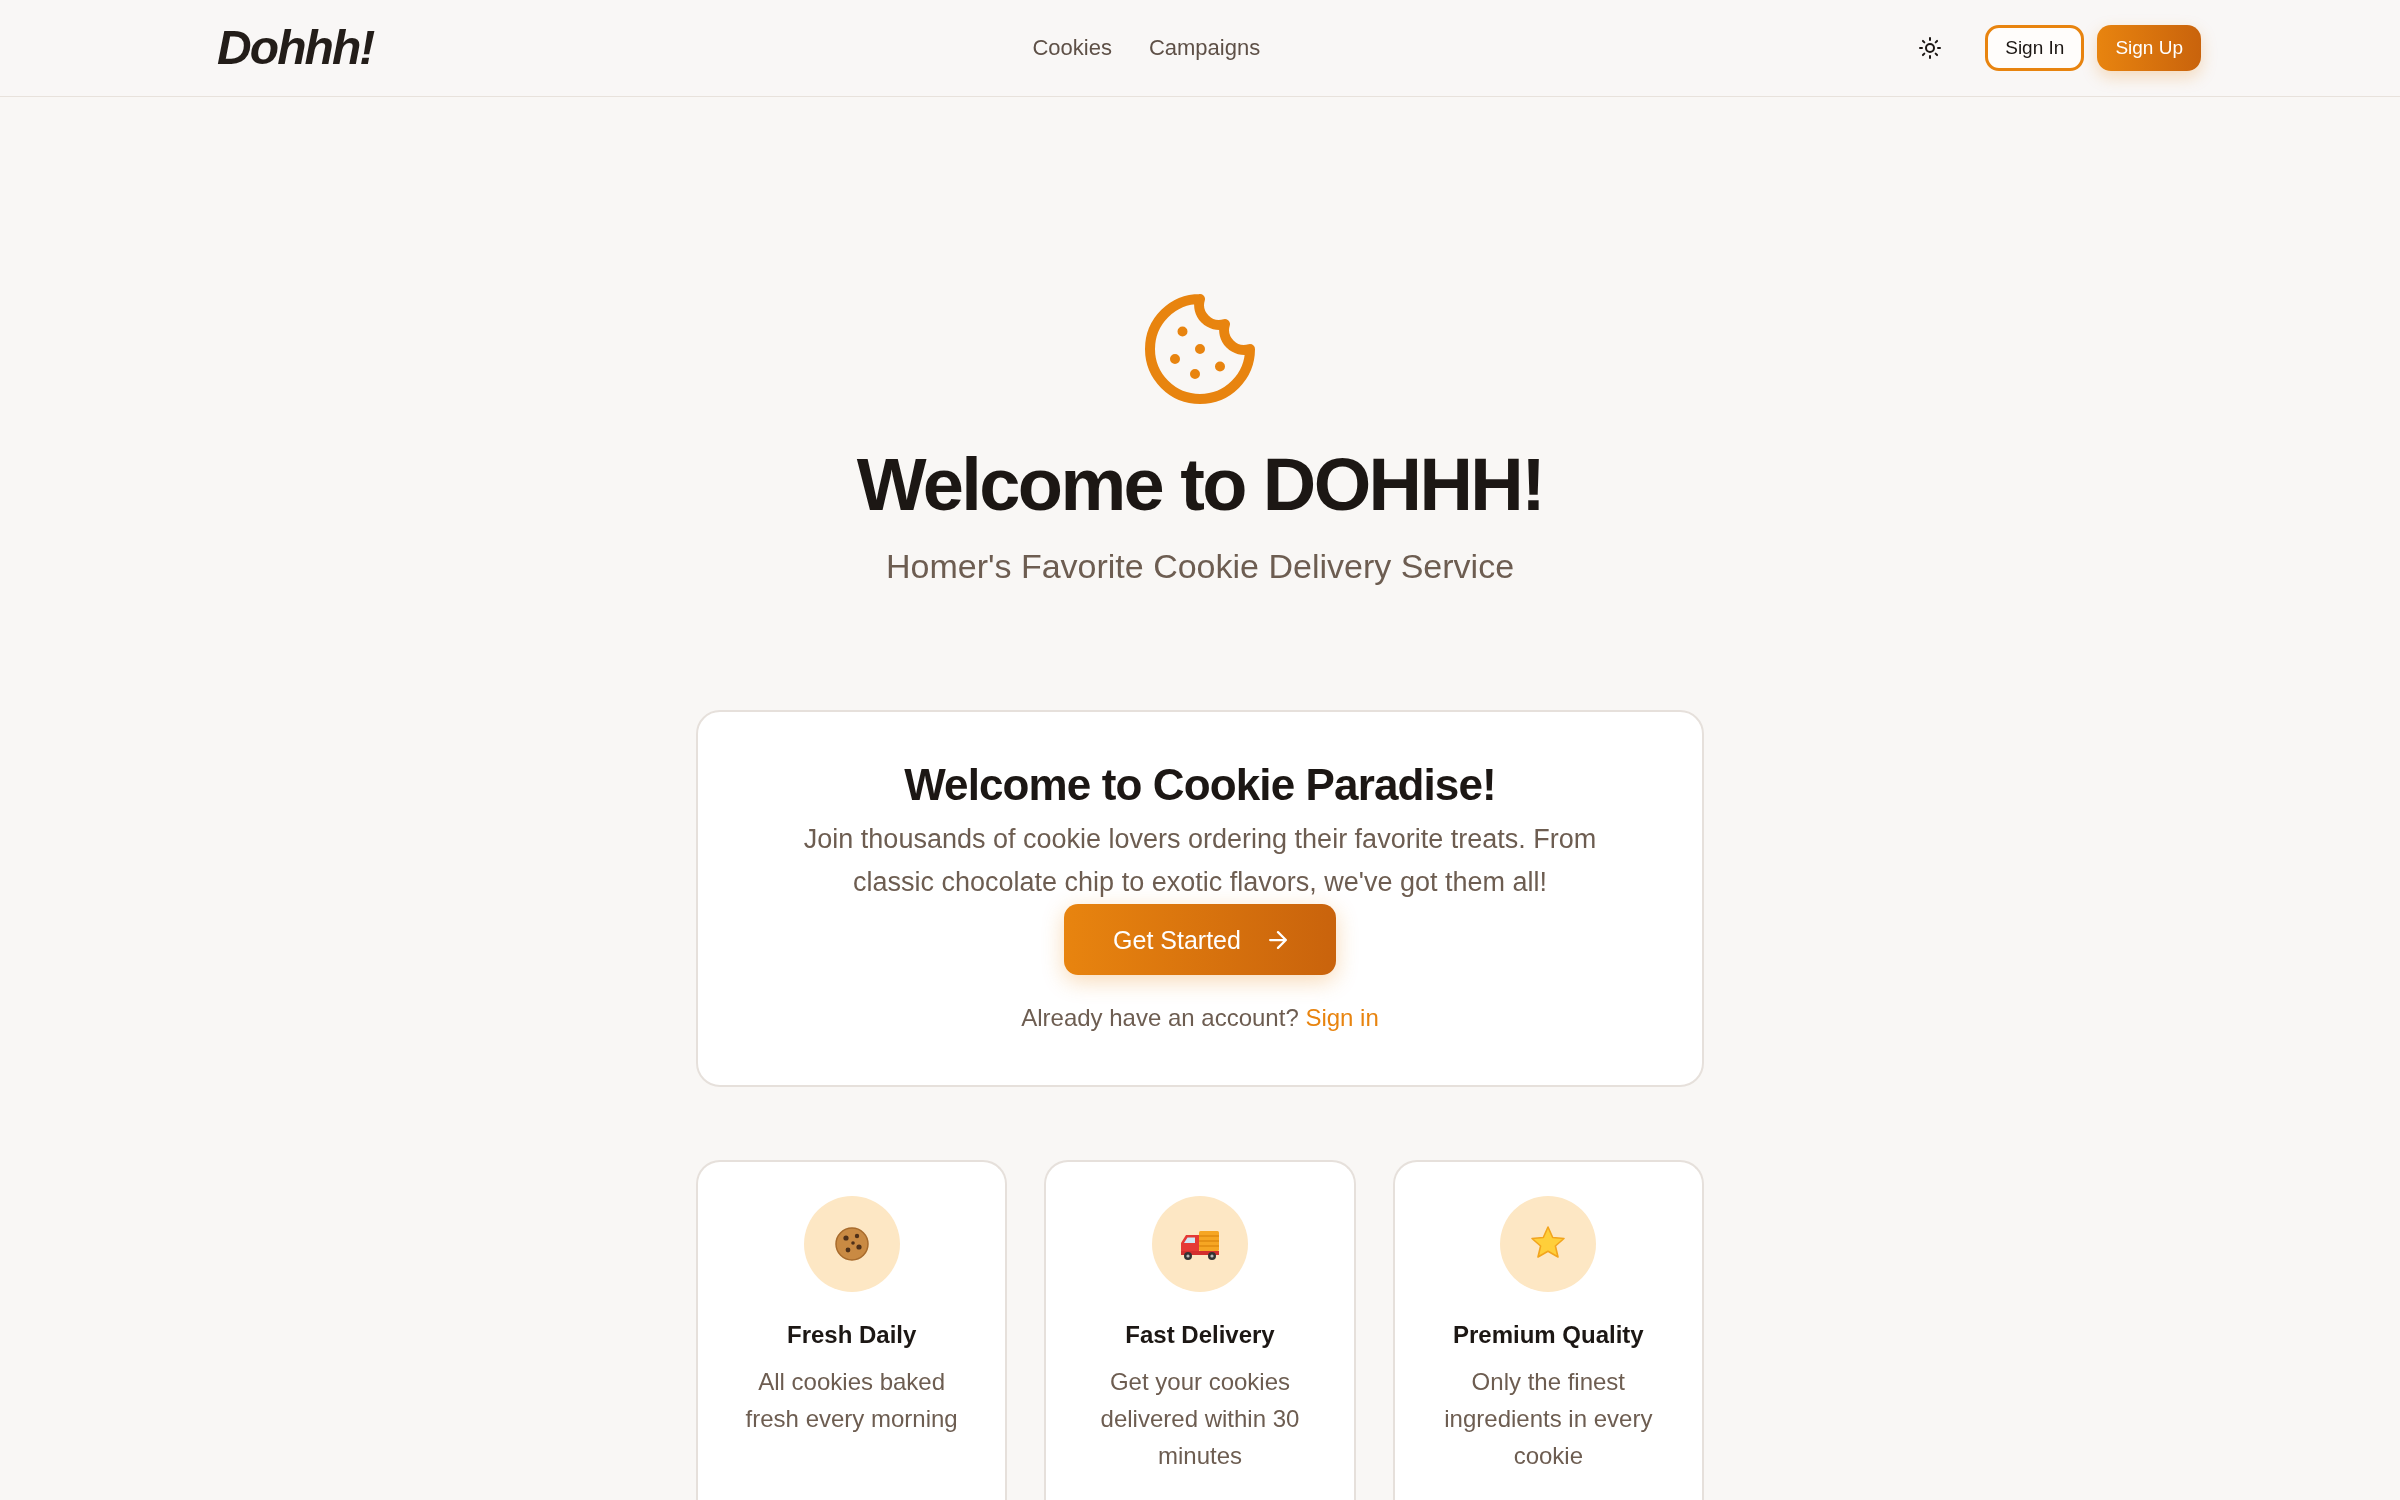 Image resolution: width=2400 pixels, height=1500 pixels. Describe the element at coordinates (1548, 1419) in the screenshot. I see `feature-text: Only the finest ingredients in every cookie` at that location.